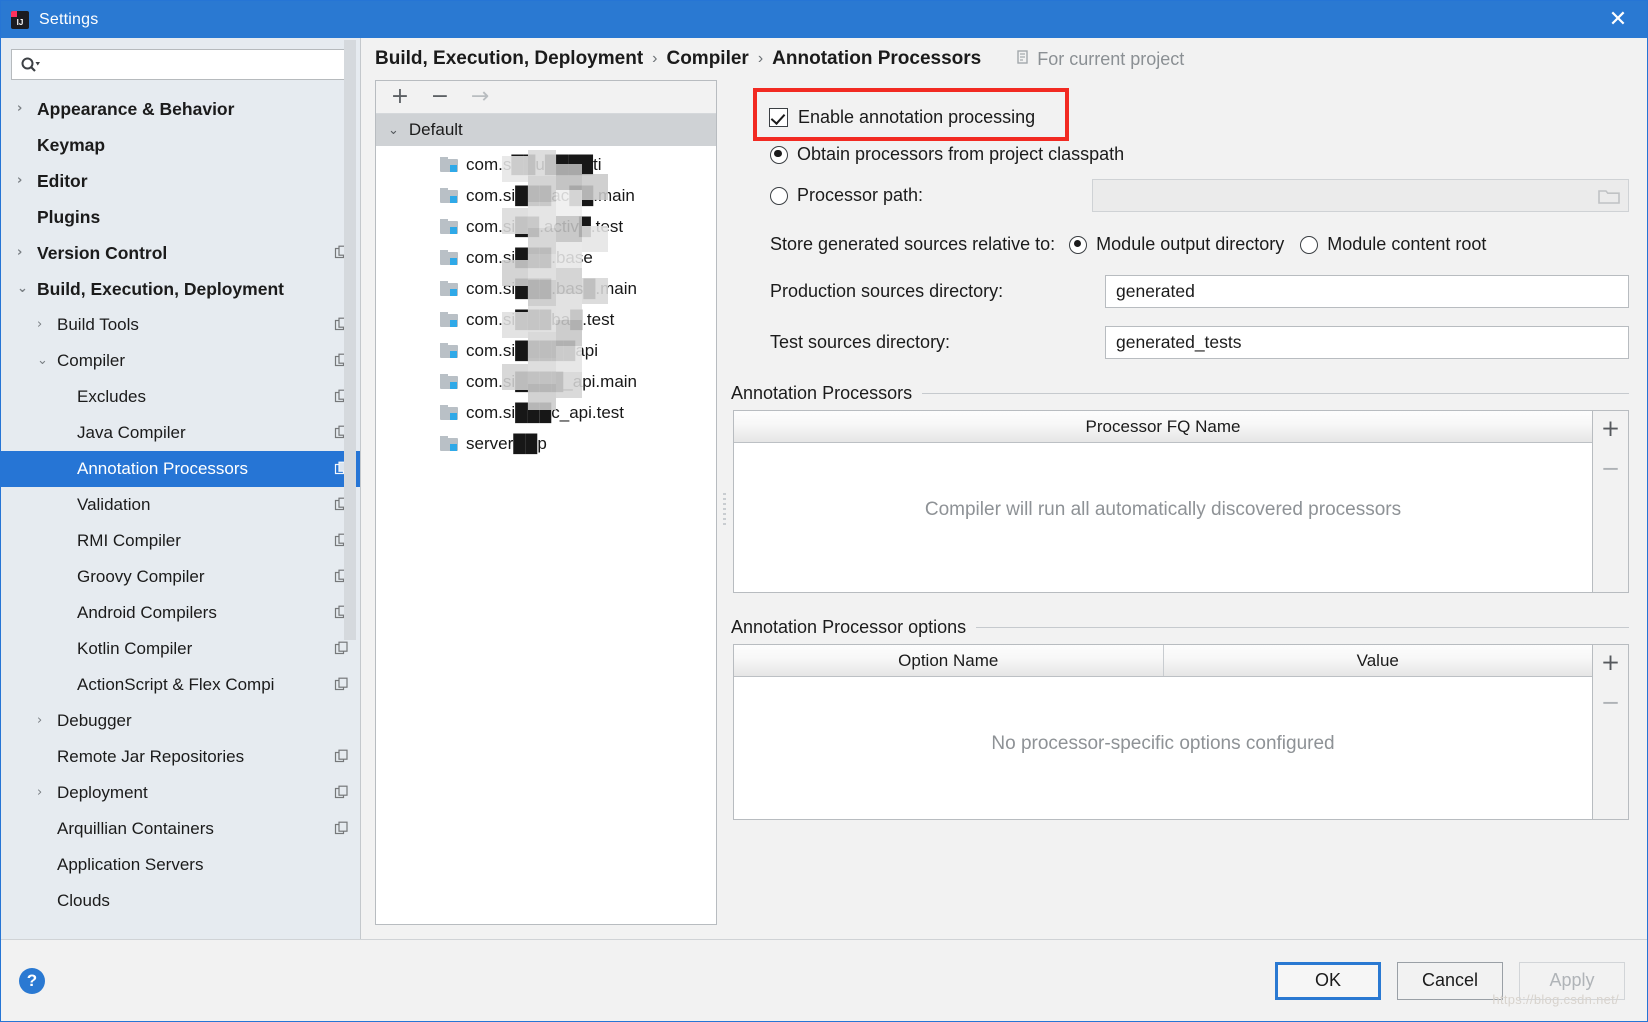 This screenshot has width=1648, height=1022. Describe the element at coordinates (180, 181) in the screenshot. I see `sidebar-item-editor: › Editor` at that location.